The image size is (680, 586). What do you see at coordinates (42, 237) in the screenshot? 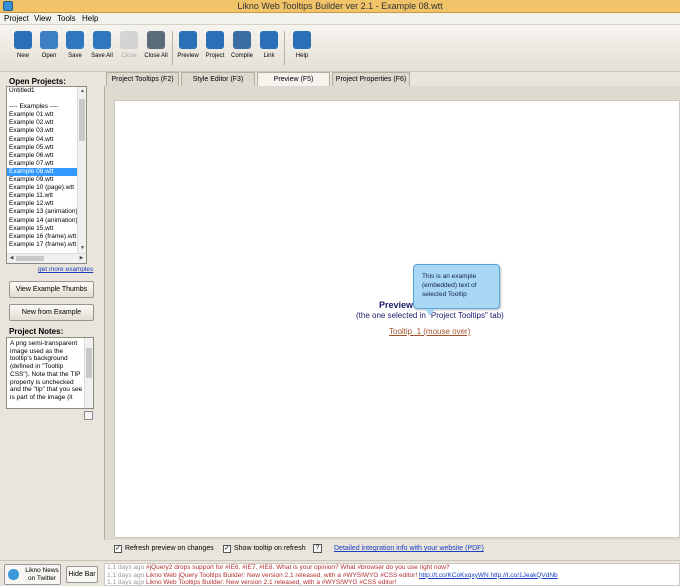
I see `project-list-item: Example 16 (frame).wtt` at bounding box center [42, 237].